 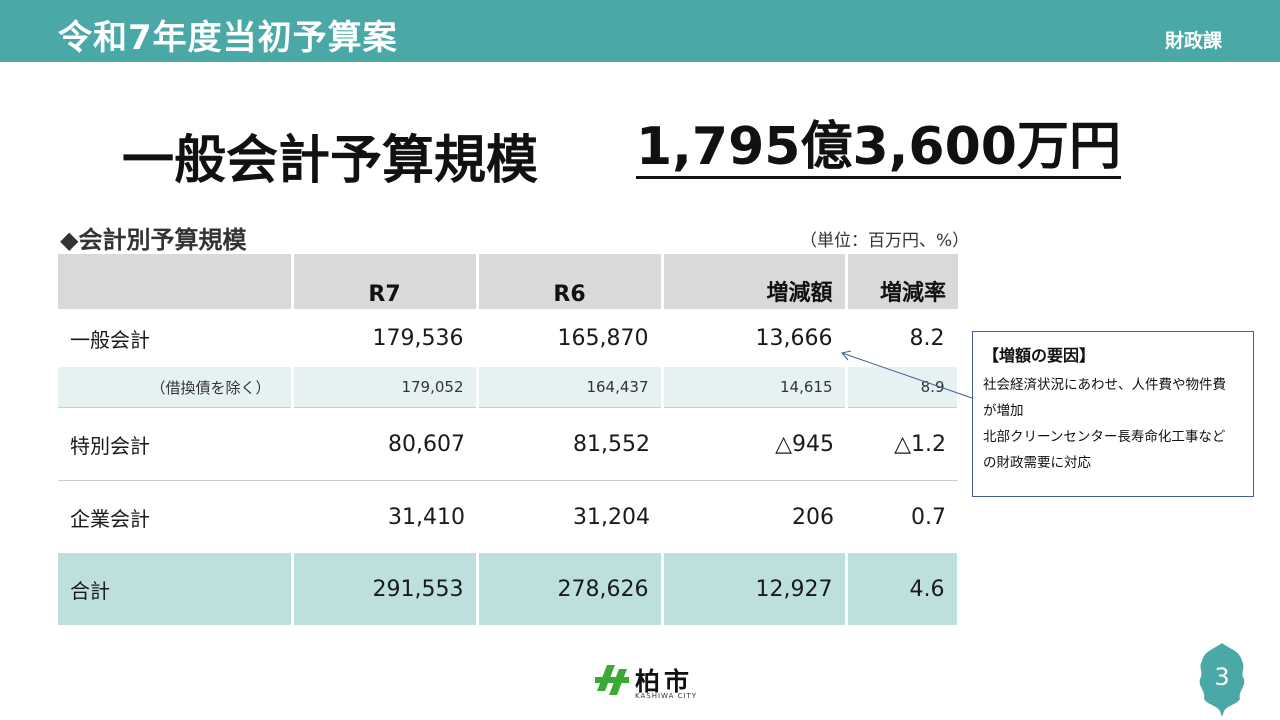 I want to click on kashiwa-city-logo: 柏市 KASHIWA CITY, so click(x=648, y=682).